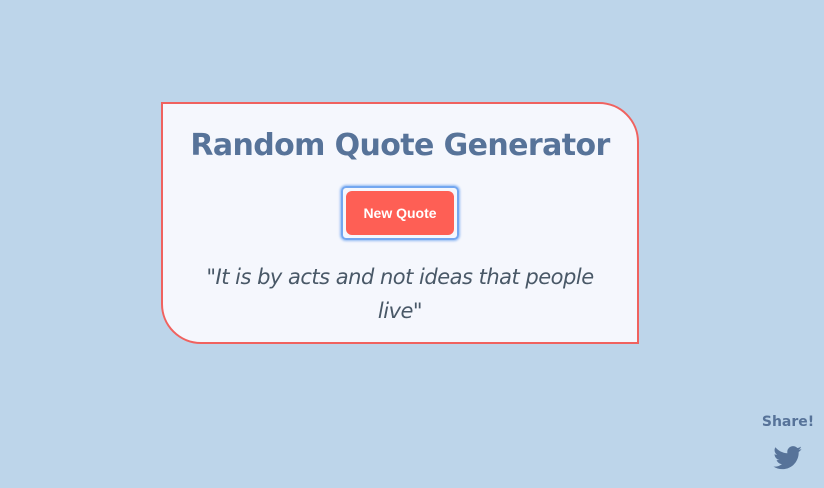 This screenshot has width=824, height=488. I want to click on twitter-icon, so click(788, 458).